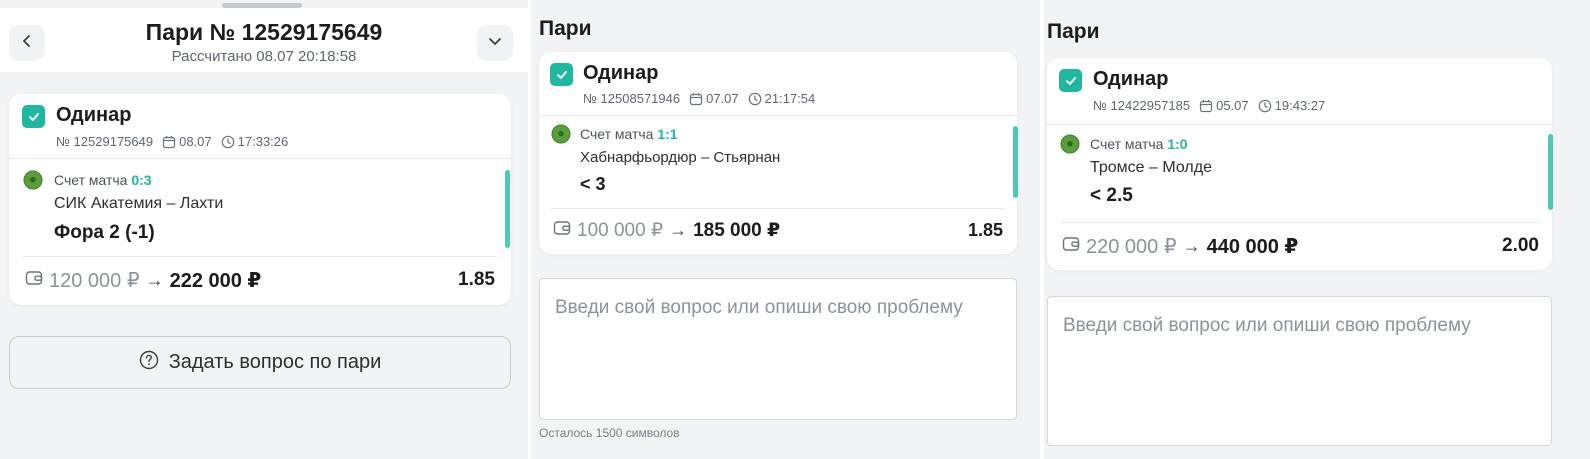 The height and width of the screenshot is (459, 1590). I want to click on bet-number: № 12422957185, so click(1142, 105).